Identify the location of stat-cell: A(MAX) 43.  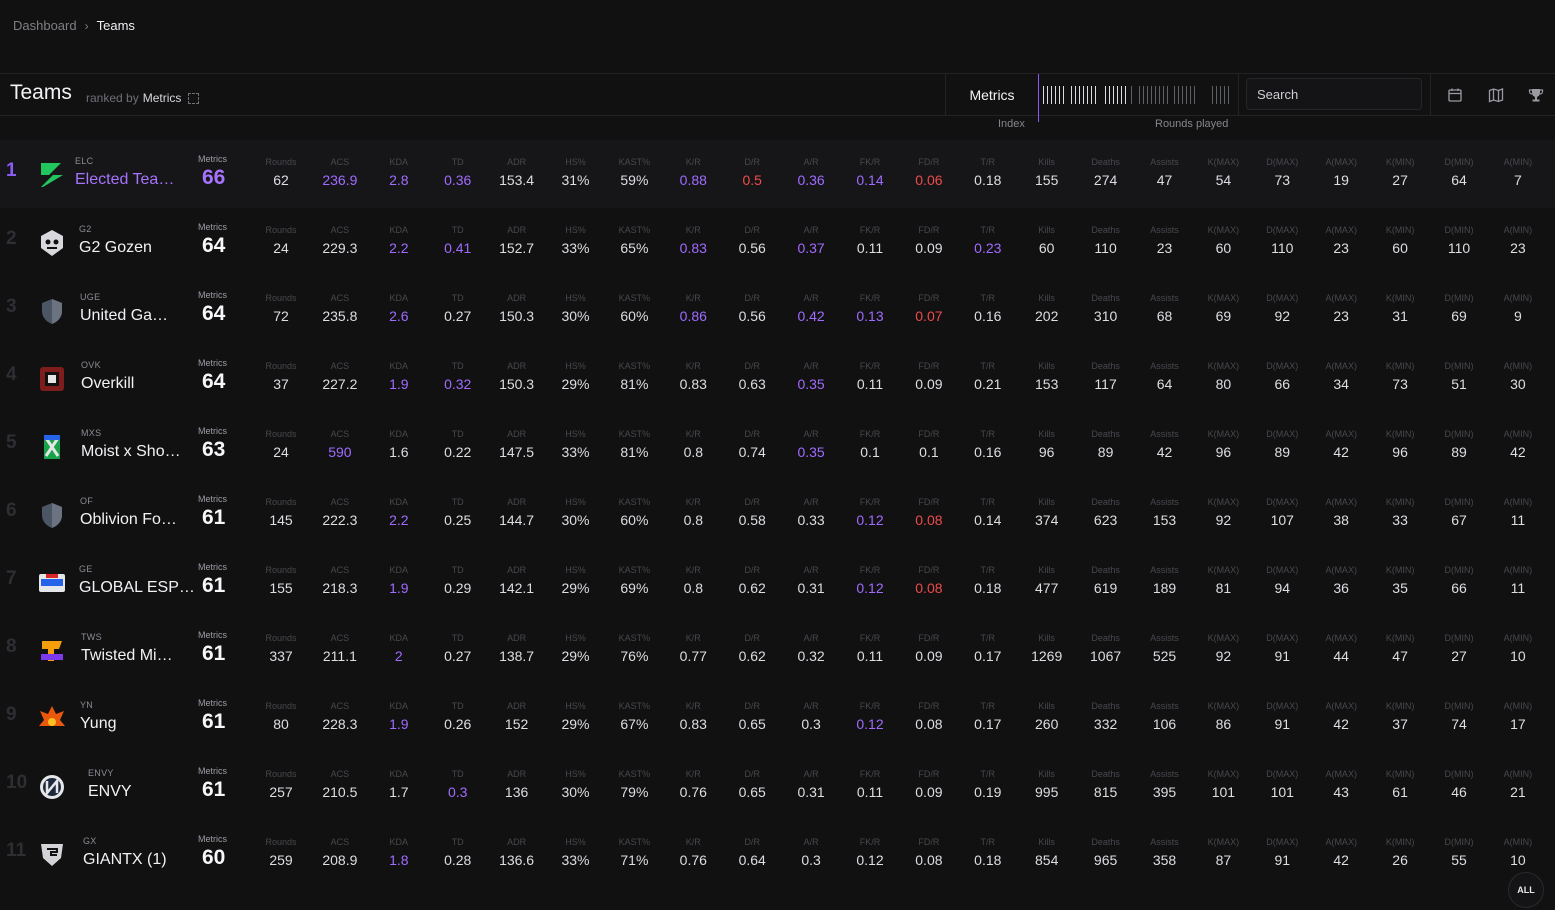
(1341, 784).